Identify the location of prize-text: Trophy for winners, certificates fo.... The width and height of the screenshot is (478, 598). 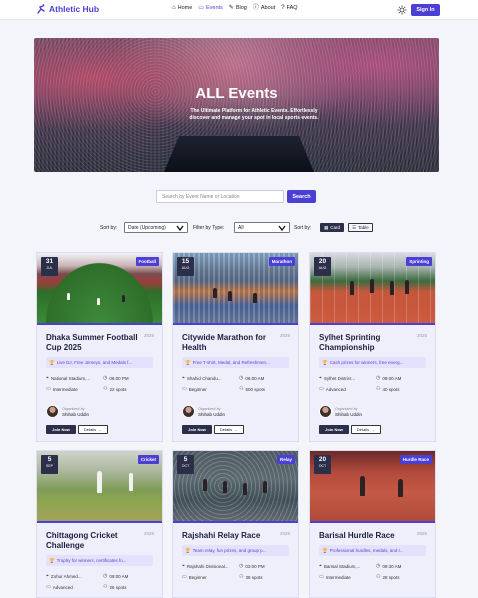
(91, 560).